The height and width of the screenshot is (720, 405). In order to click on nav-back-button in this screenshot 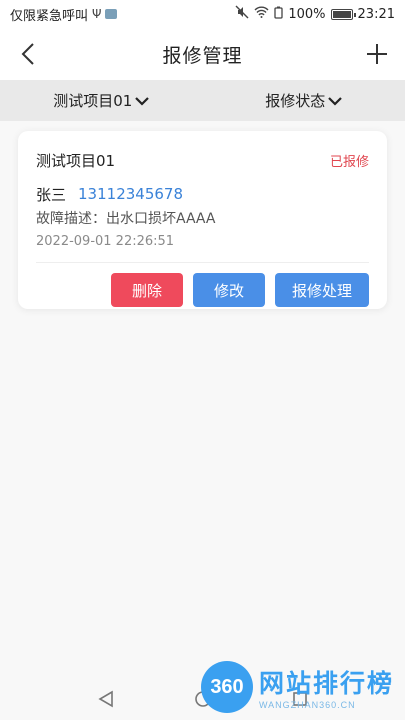, I will do `click(105, 699)`.